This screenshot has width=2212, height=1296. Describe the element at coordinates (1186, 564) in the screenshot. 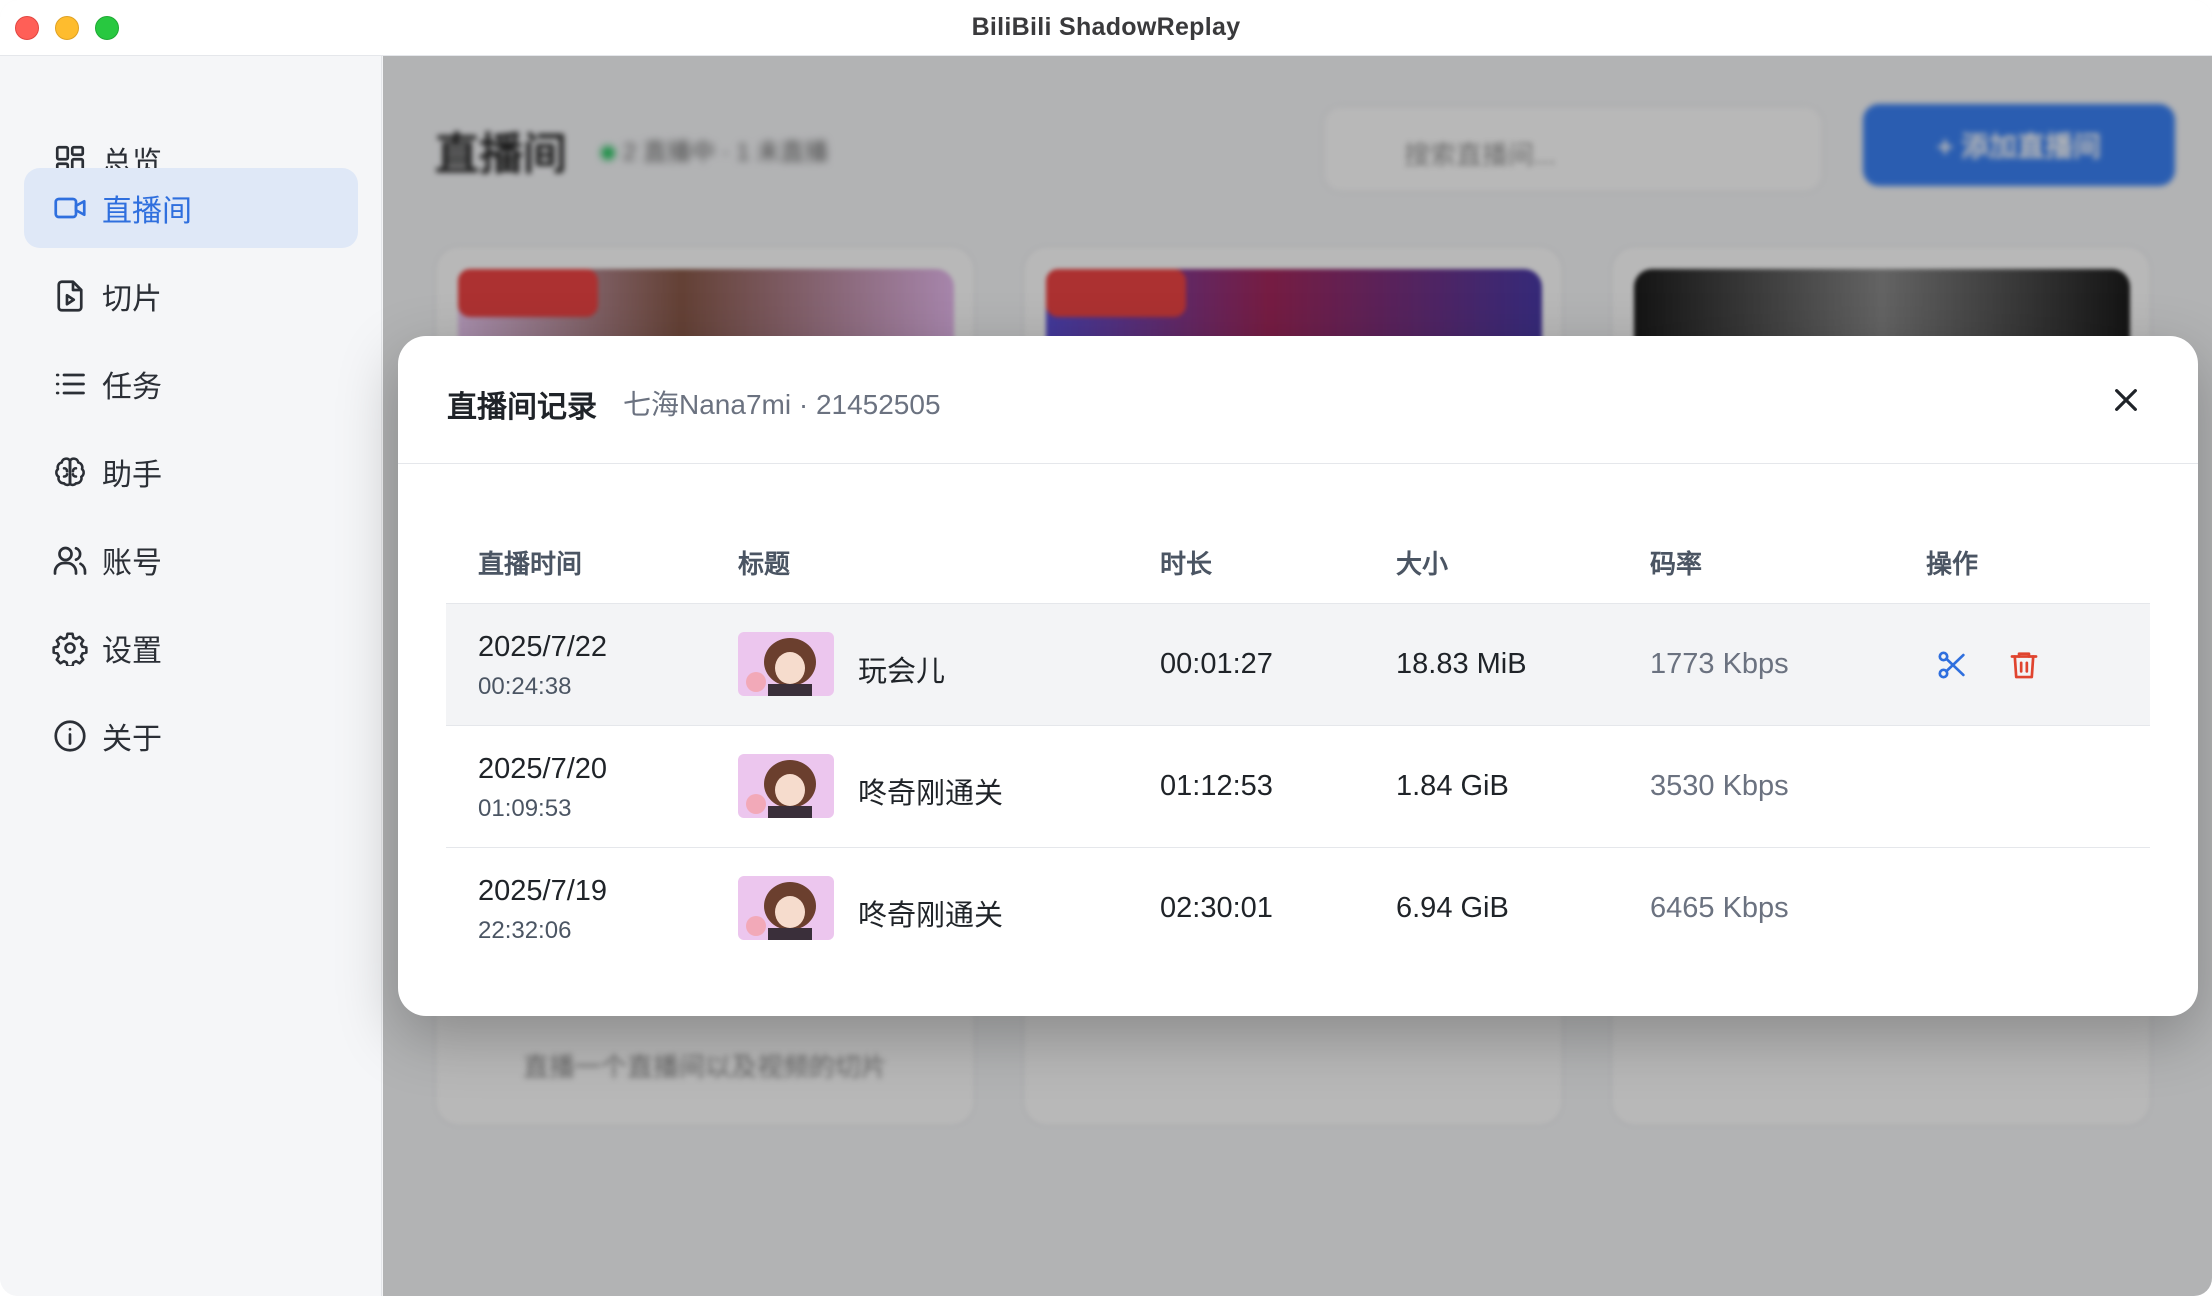

I see `column-header-duration: 时长` at that location.